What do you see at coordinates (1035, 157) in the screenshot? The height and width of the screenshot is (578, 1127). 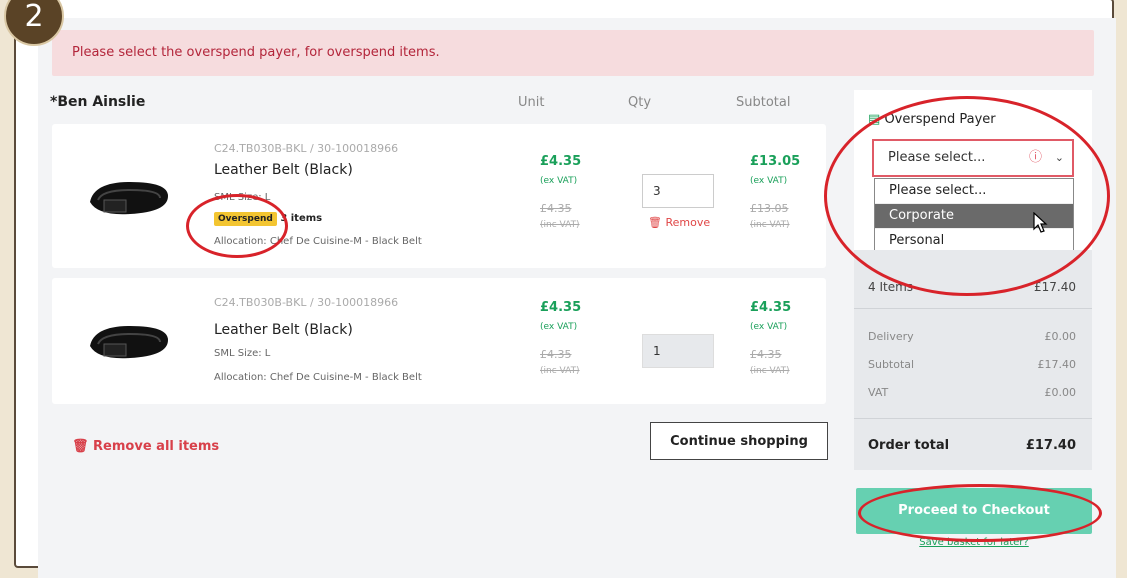 I see `error-icon: ⓘ` at bounding box center [1035, 157].